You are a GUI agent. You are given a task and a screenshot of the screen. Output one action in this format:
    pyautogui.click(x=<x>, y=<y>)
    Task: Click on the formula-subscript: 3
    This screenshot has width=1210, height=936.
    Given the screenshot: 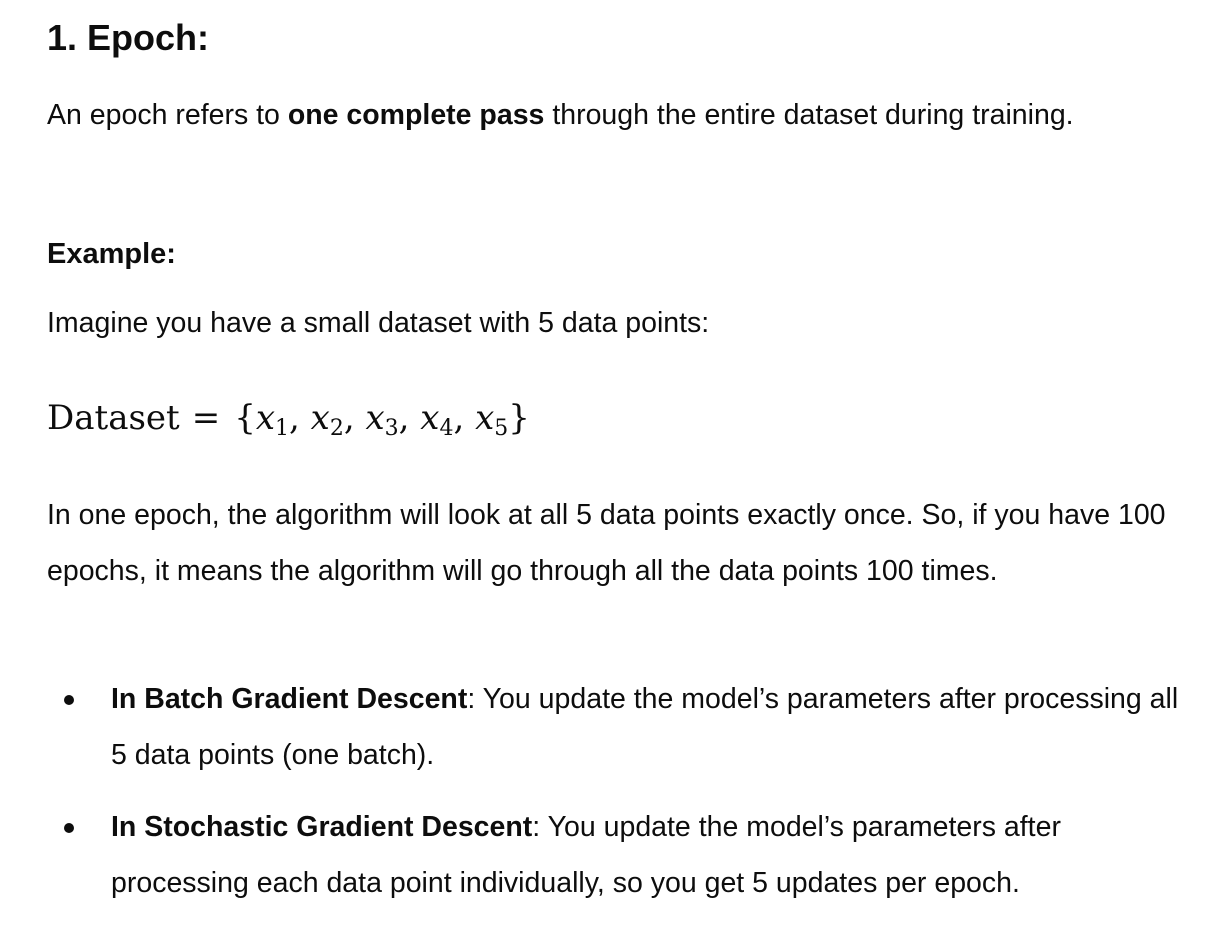 What is the action you would take?
    pyautogui.click(x=391, y=428)
    